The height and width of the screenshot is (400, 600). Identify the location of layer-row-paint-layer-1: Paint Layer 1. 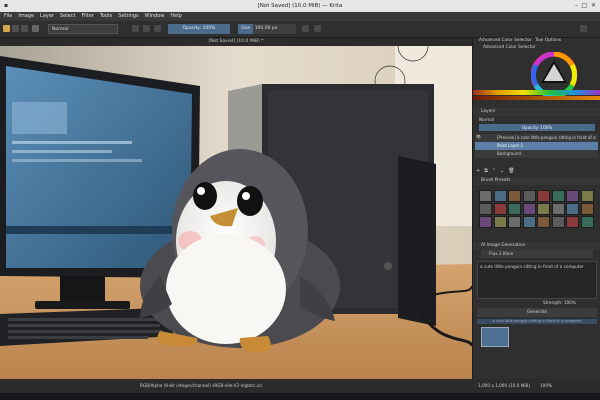
(536, 146).